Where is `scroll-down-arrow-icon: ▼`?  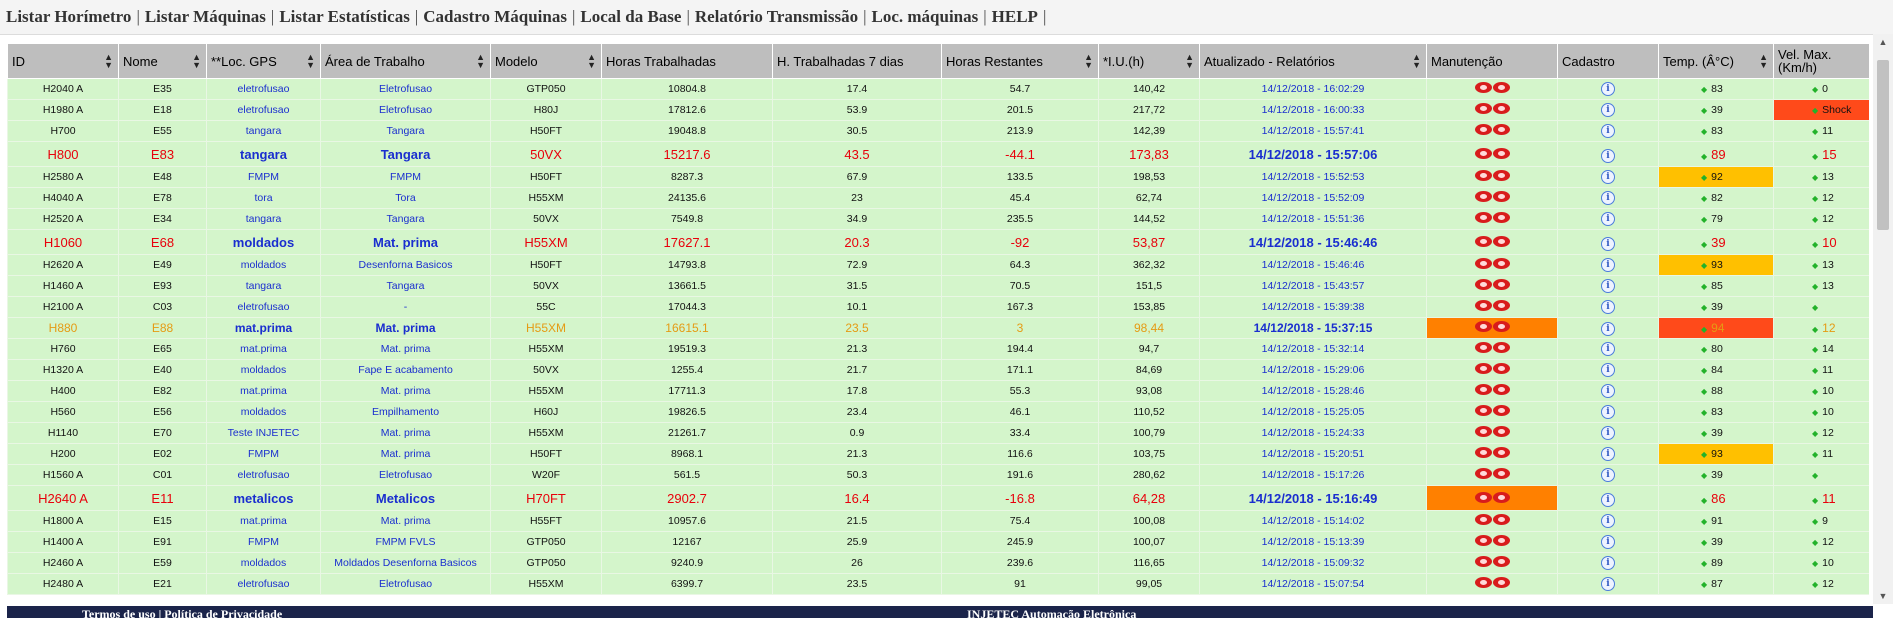
scroll-down-arrow-icon: ▼ is located at coordinates (1883, 596).